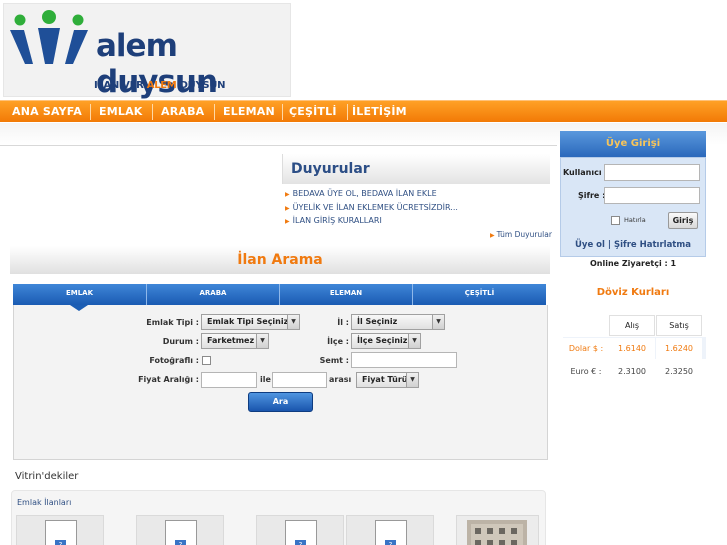 This screenshot has height=545, width=727. What do you see at coordinates (182, 112) in the screenshot?
I see `nav-araba: ARABA` at bounding box center [182, 112].